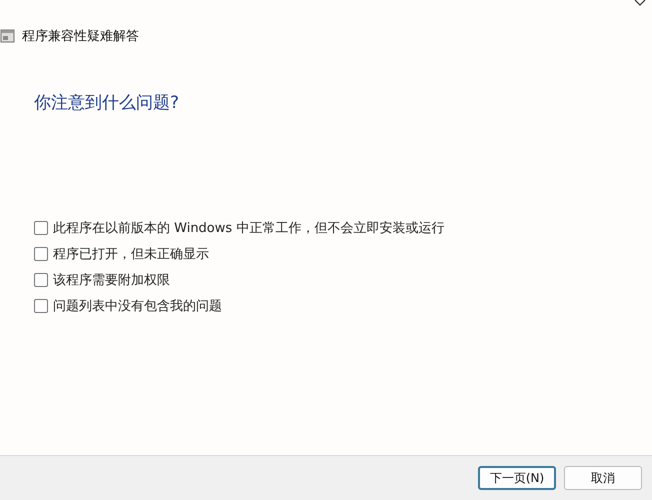 This screenshot has height=500, width=652. Describe the element at coordinates (603, 478) in the screenshot. I see `cancel-button: 取消` at that location.